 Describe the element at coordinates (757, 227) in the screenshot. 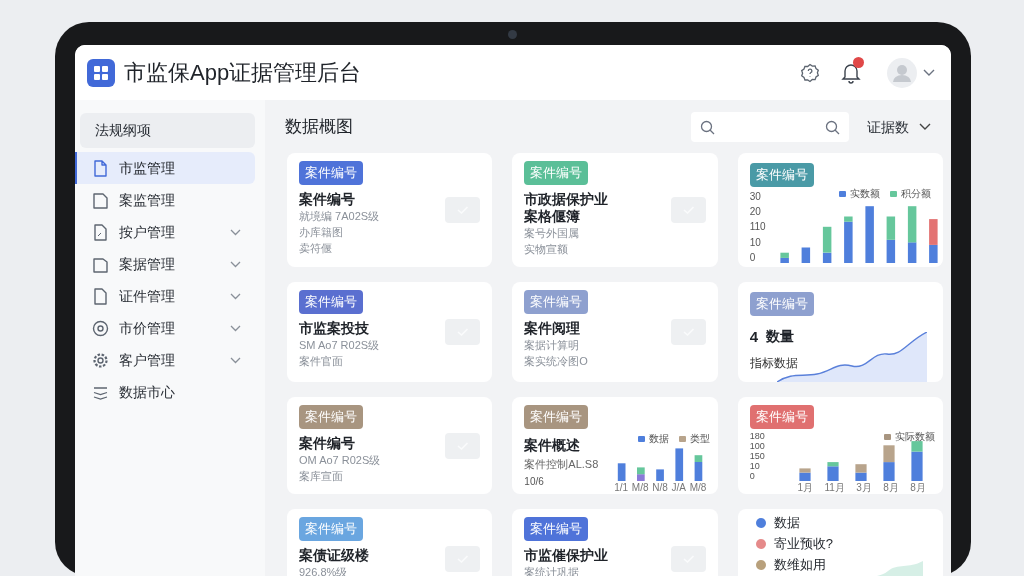

I see `axis-tick-label: 110` at that location.